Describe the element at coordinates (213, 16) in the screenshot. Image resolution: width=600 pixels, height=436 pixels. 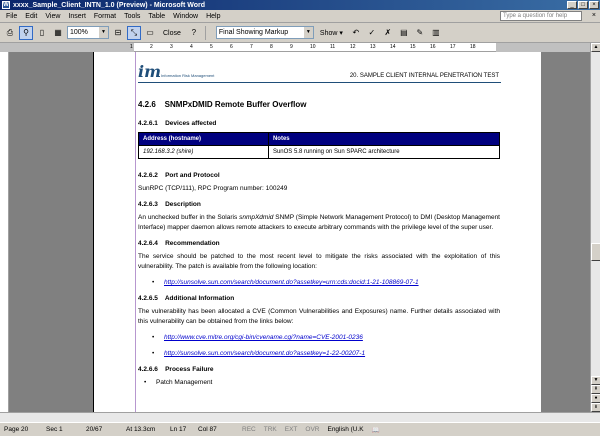
I see `menu-help: Help` at that location.